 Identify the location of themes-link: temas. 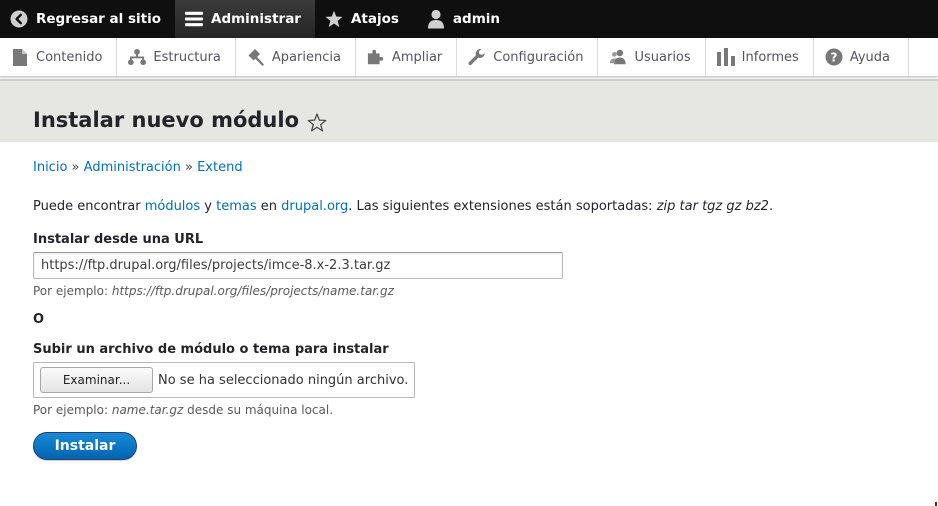
(236, 206).